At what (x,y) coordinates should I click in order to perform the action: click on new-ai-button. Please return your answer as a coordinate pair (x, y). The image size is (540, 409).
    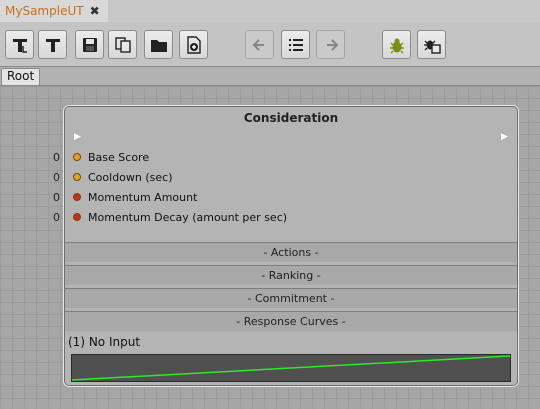
    Looking at the image, I should click on (19, 44).